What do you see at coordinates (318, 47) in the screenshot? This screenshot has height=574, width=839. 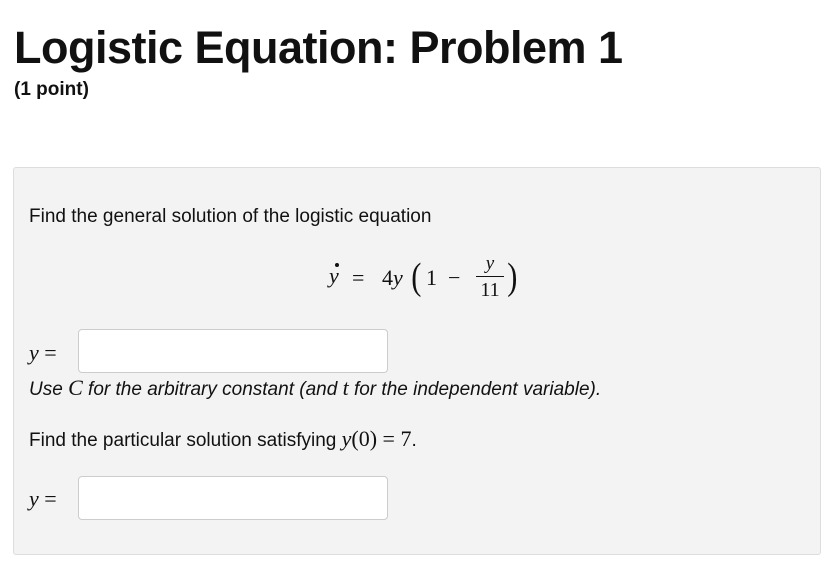 I see `page-title: Logistic Equation: Problem 1` at bounding box center [318, 47].